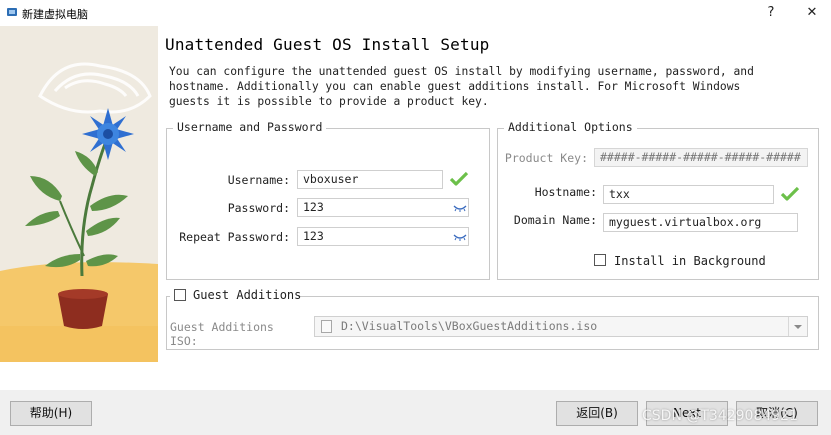 This screenshot has width=831, height=435. Describe the element at coordinates (327, 44) in the screenshot. I see `page-title: Unattended Guest OS Install Setup` at that location.